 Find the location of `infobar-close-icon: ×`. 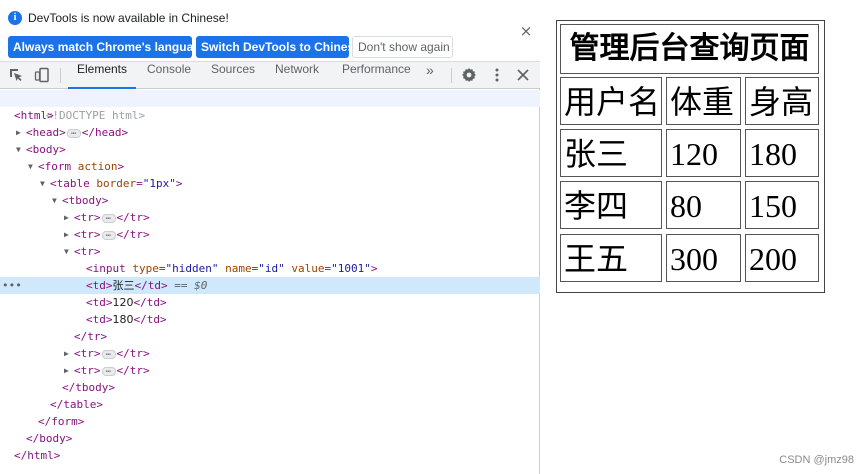

infobar-close-icon: × is located at coordinates (526, 31).